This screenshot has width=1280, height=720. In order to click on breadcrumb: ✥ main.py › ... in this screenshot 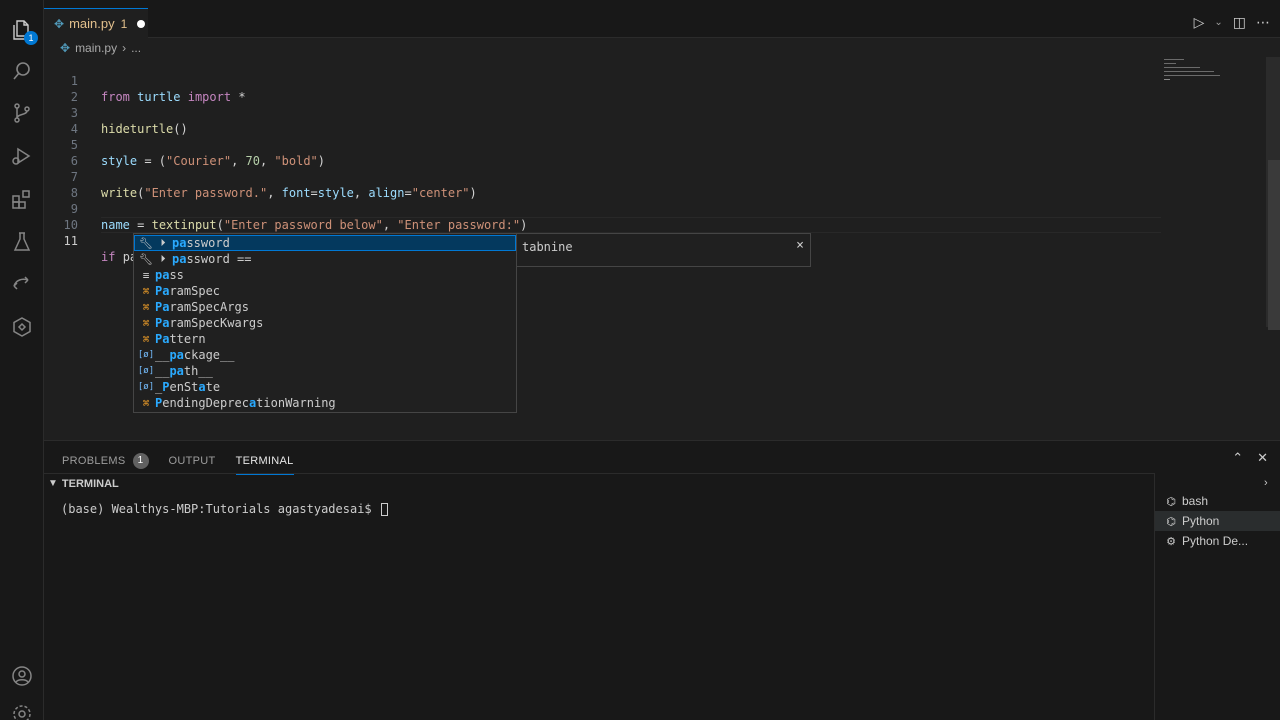, I will do `click(100, 48)`.